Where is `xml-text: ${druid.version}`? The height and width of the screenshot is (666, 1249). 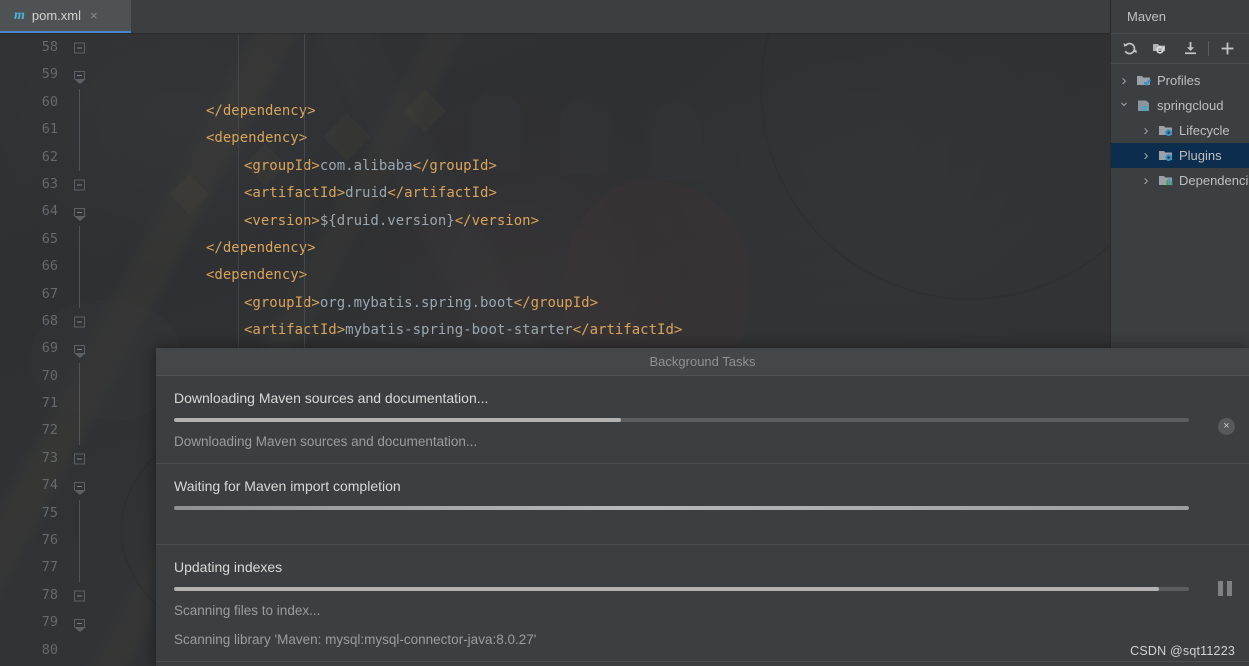 xml-text: ${druid.version} is located at coordinates (387, 220).